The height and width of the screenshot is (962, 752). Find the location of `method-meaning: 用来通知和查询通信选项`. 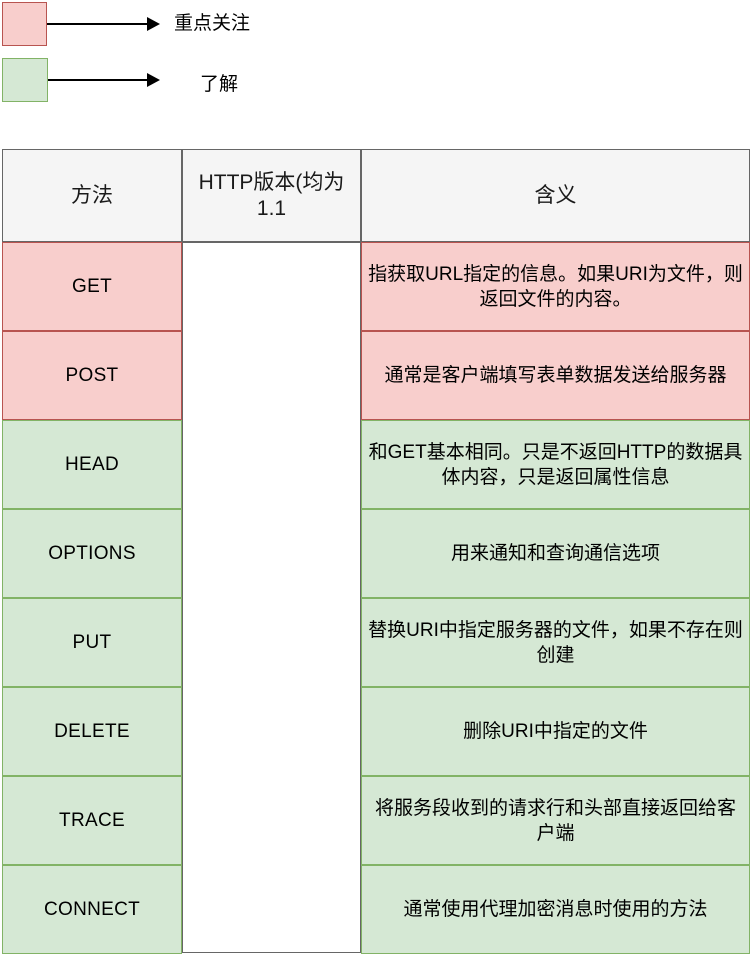

method-meaning: 用来通知和查询通信选项 is located at coordinates (555, 553).